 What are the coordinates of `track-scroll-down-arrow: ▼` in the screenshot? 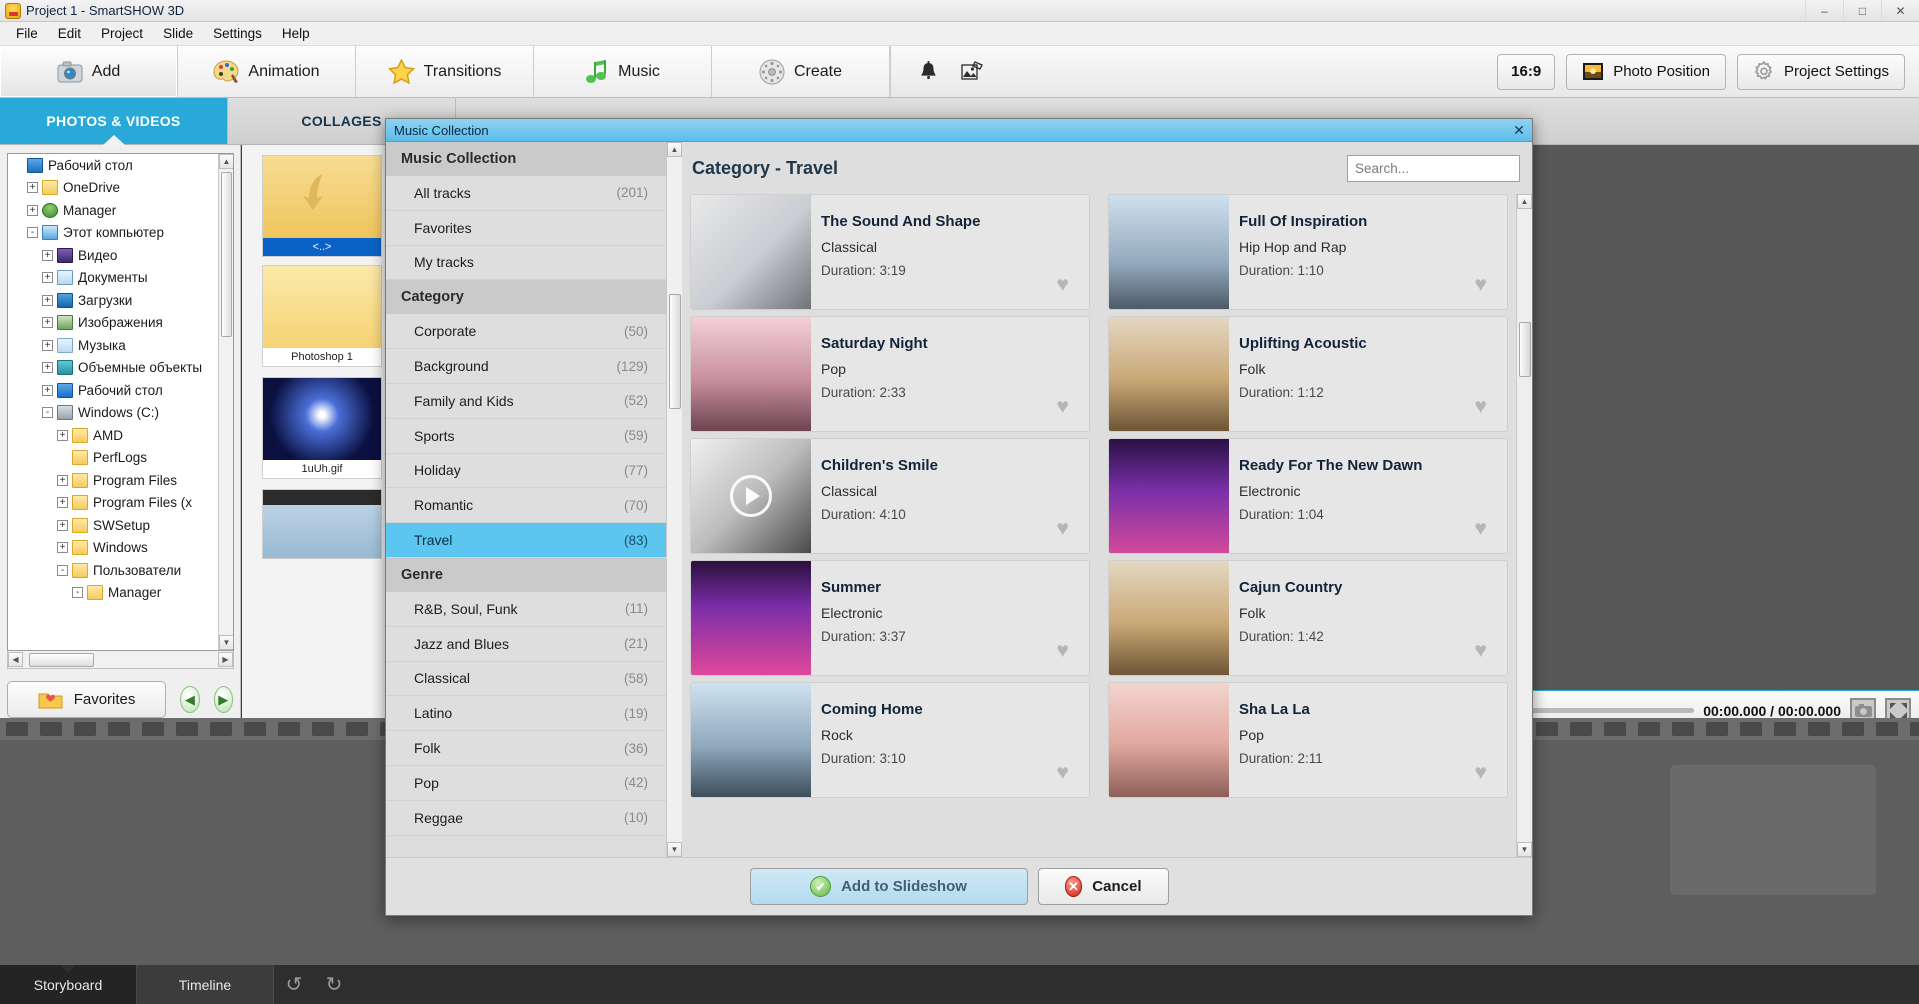 It's located at (1524, 849).